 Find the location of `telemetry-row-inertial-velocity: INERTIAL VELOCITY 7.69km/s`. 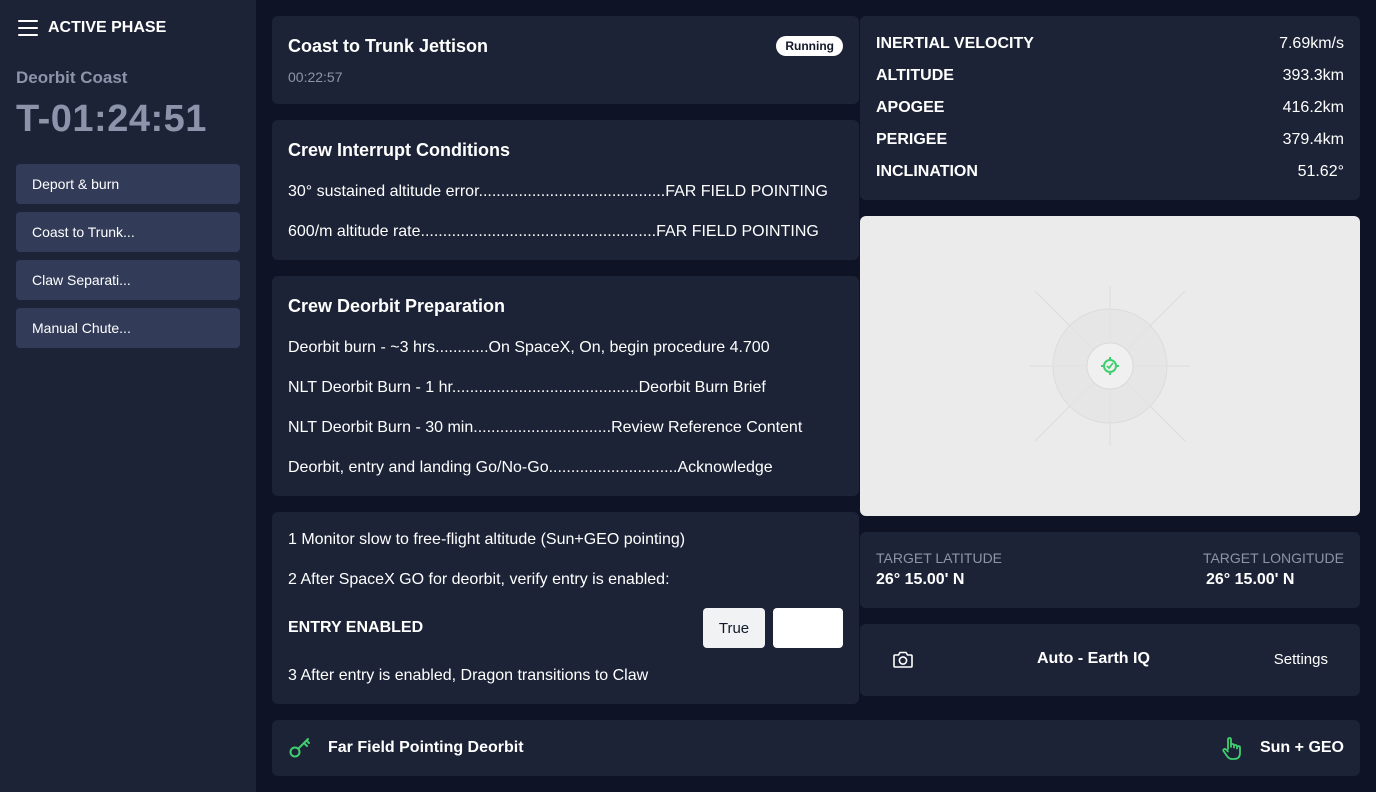

telemetry-row-inertial-velocity: INERTIAL VELOCITY 7.69km/s is located at coordinates (1110, 47).